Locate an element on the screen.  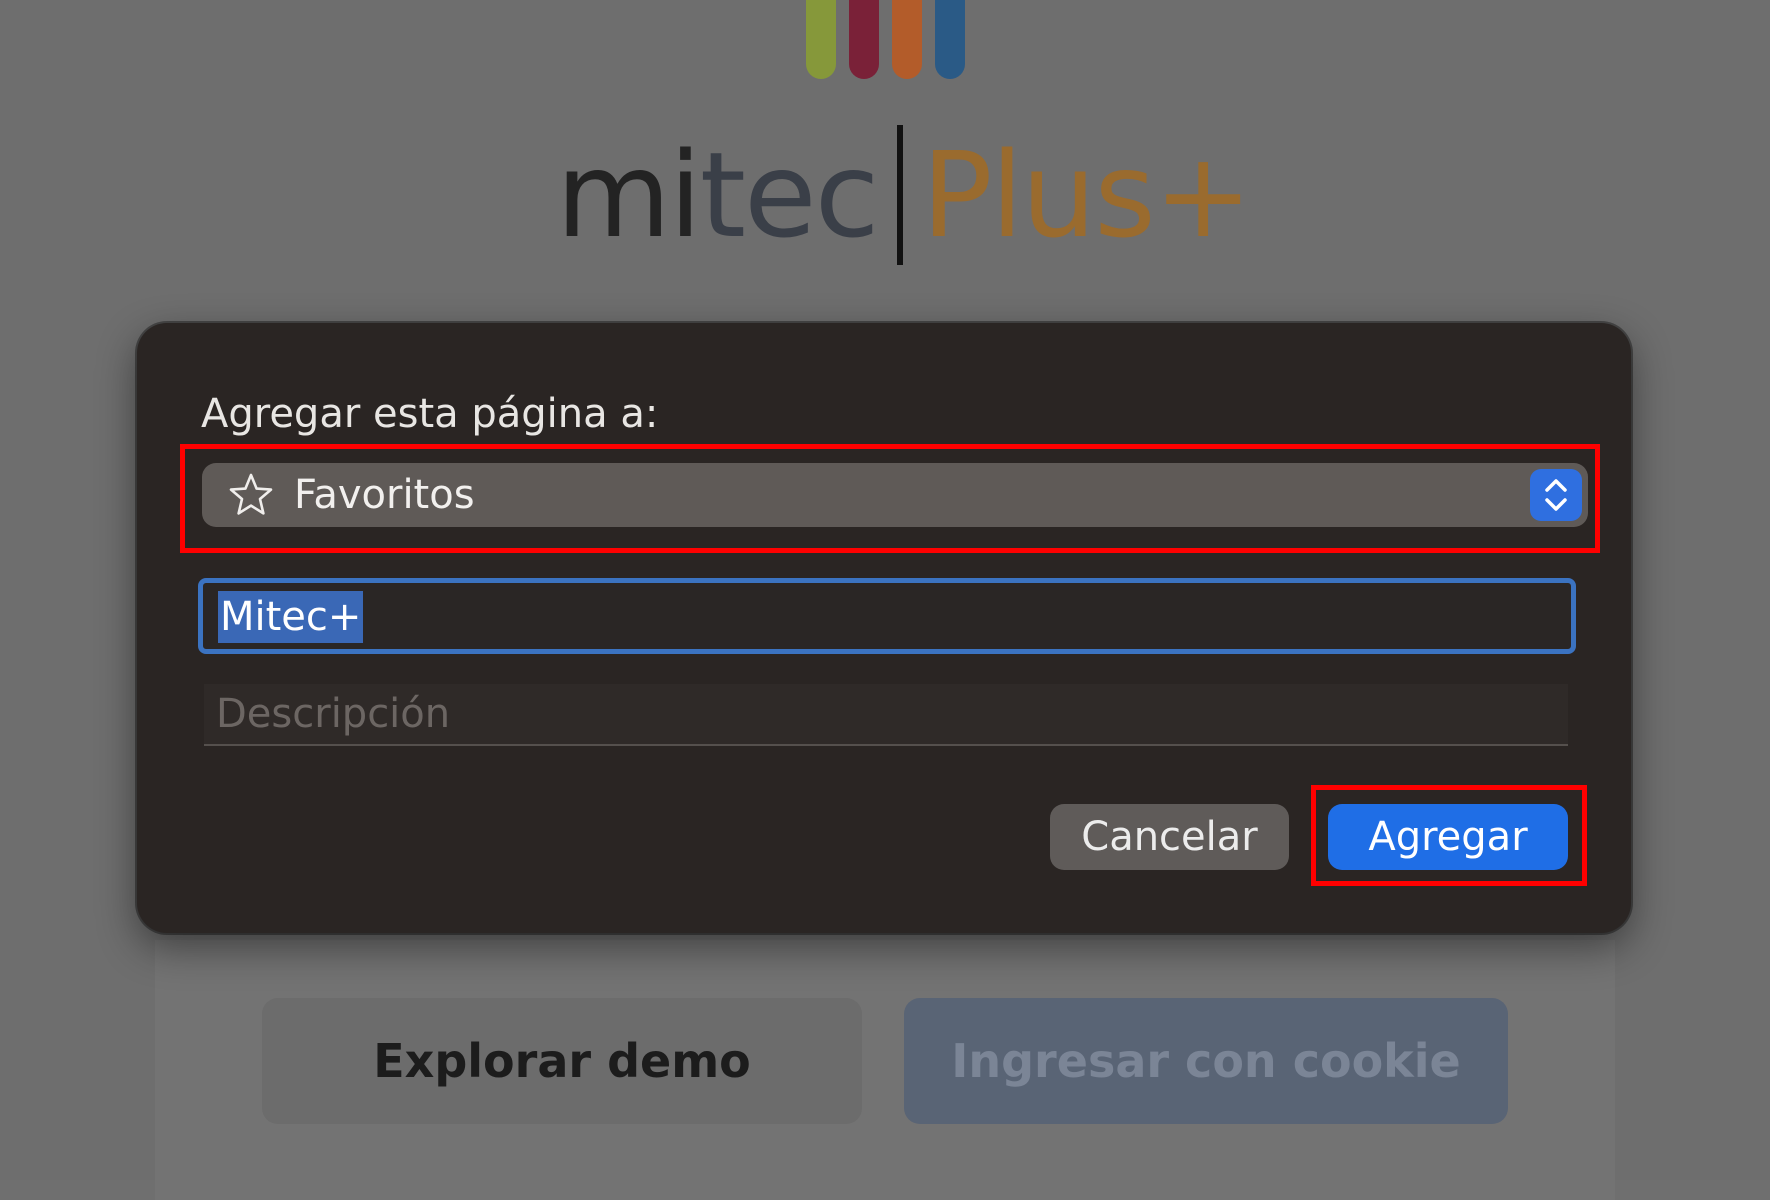
cancel-button: Cancelar is located at coordinates (1169, 837).